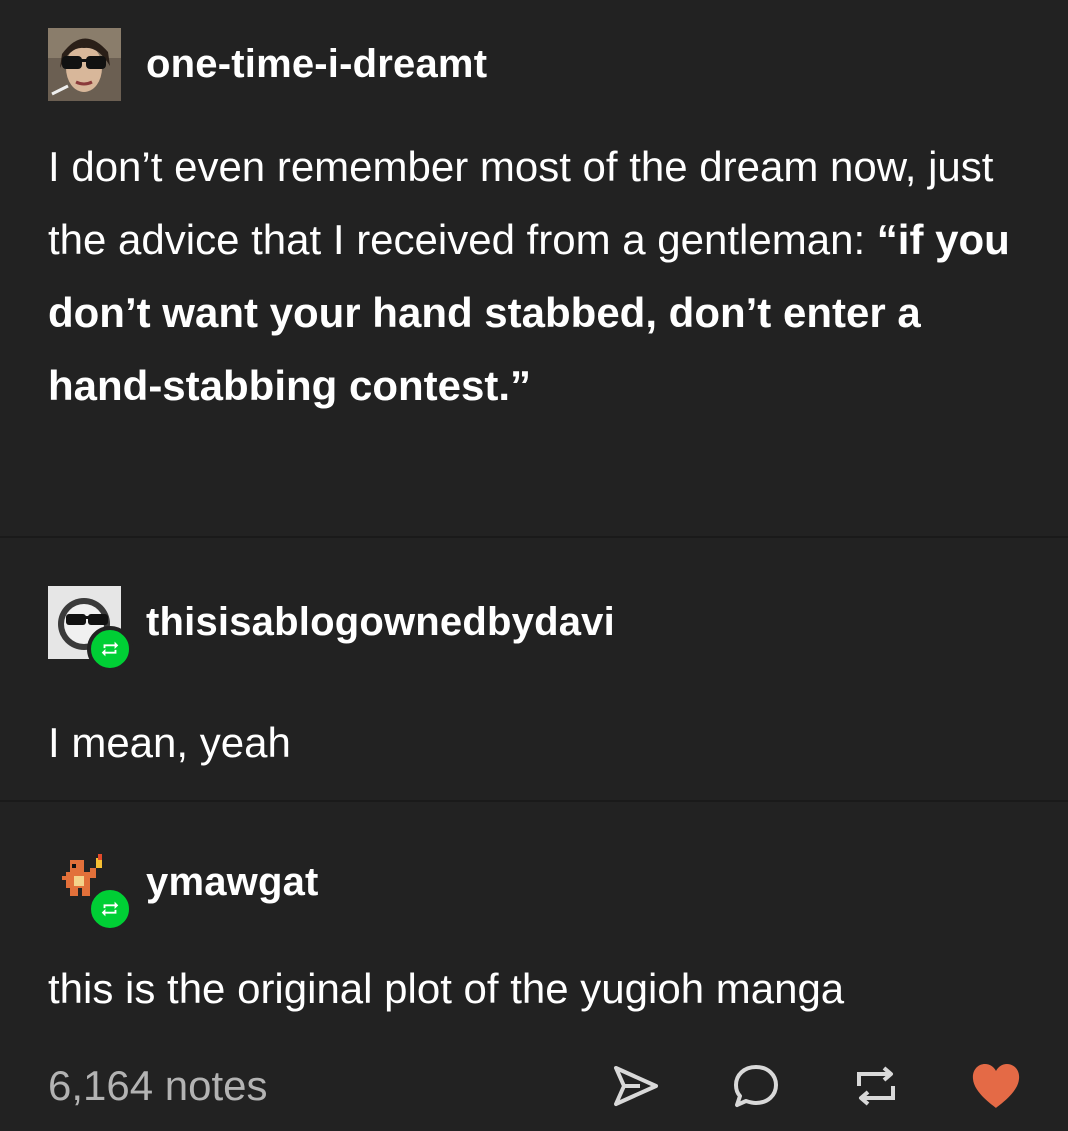 The image size is (1068, 1131). I want to click on reblog-header: thisisablogownedbydavi, so click(331, 629).